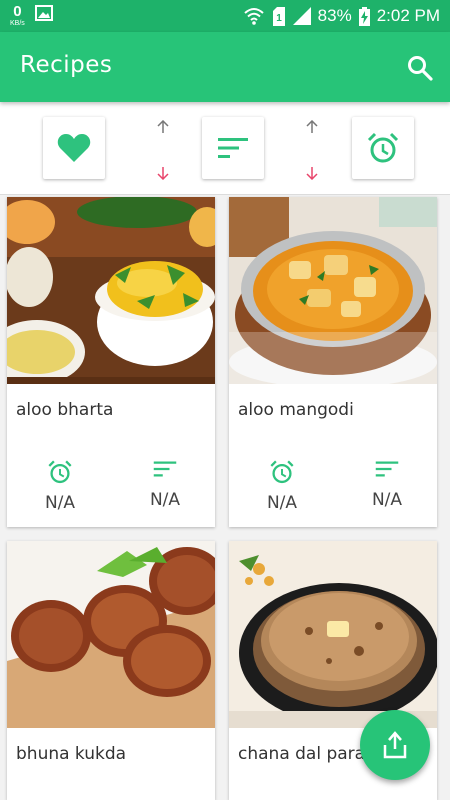  I want to click on heart-icon, so click(74, 148).